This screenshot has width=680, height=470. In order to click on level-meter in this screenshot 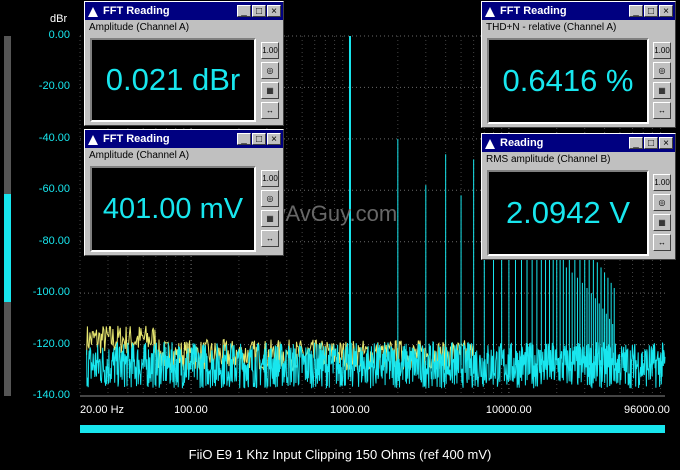, I will do `click(7, 216)`.